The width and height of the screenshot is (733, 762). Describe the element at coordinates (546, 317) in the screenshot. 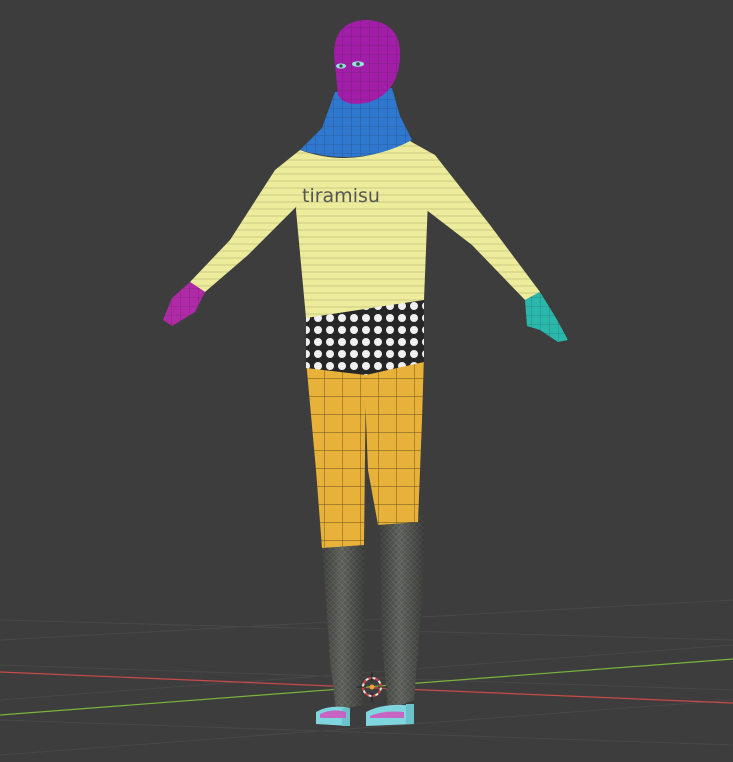

I see `right-hand` at that location.